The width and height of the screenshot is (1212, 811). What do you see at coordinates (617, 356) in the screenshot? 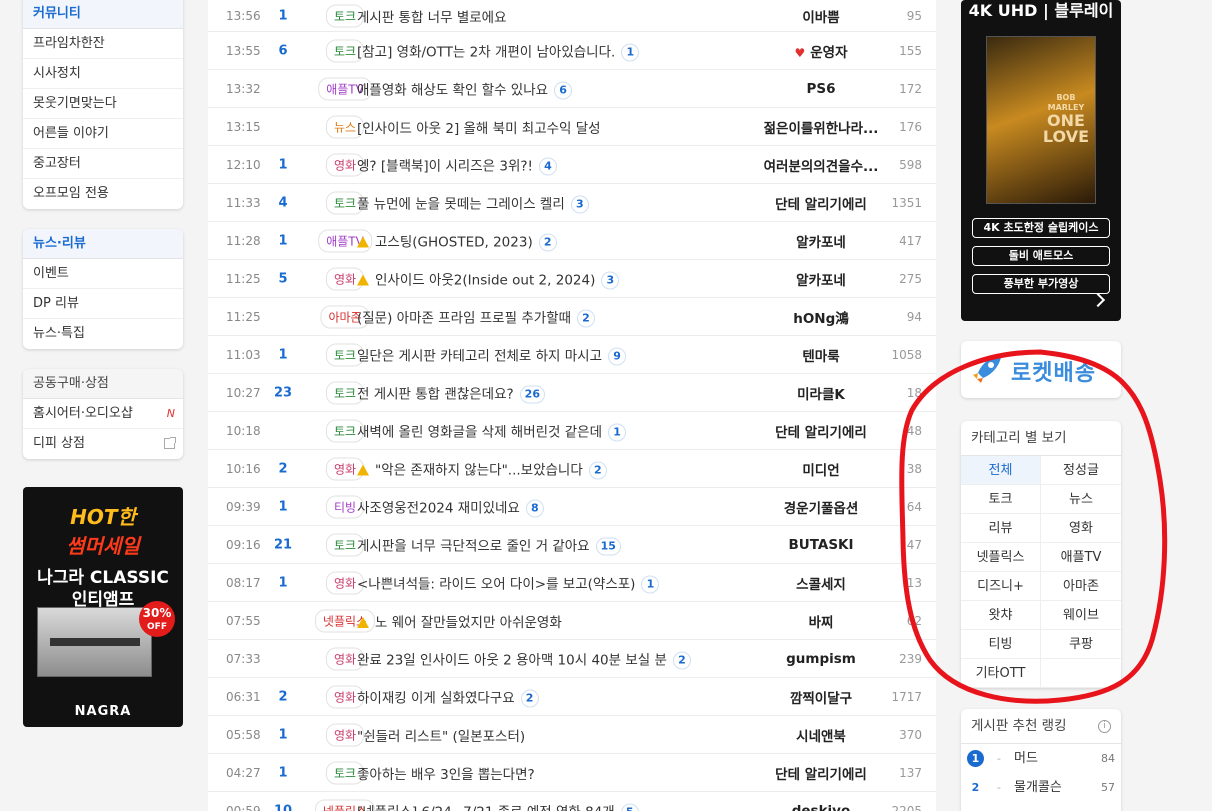
I see `comment-count-badge: 9` at bounding box center [617, 356].